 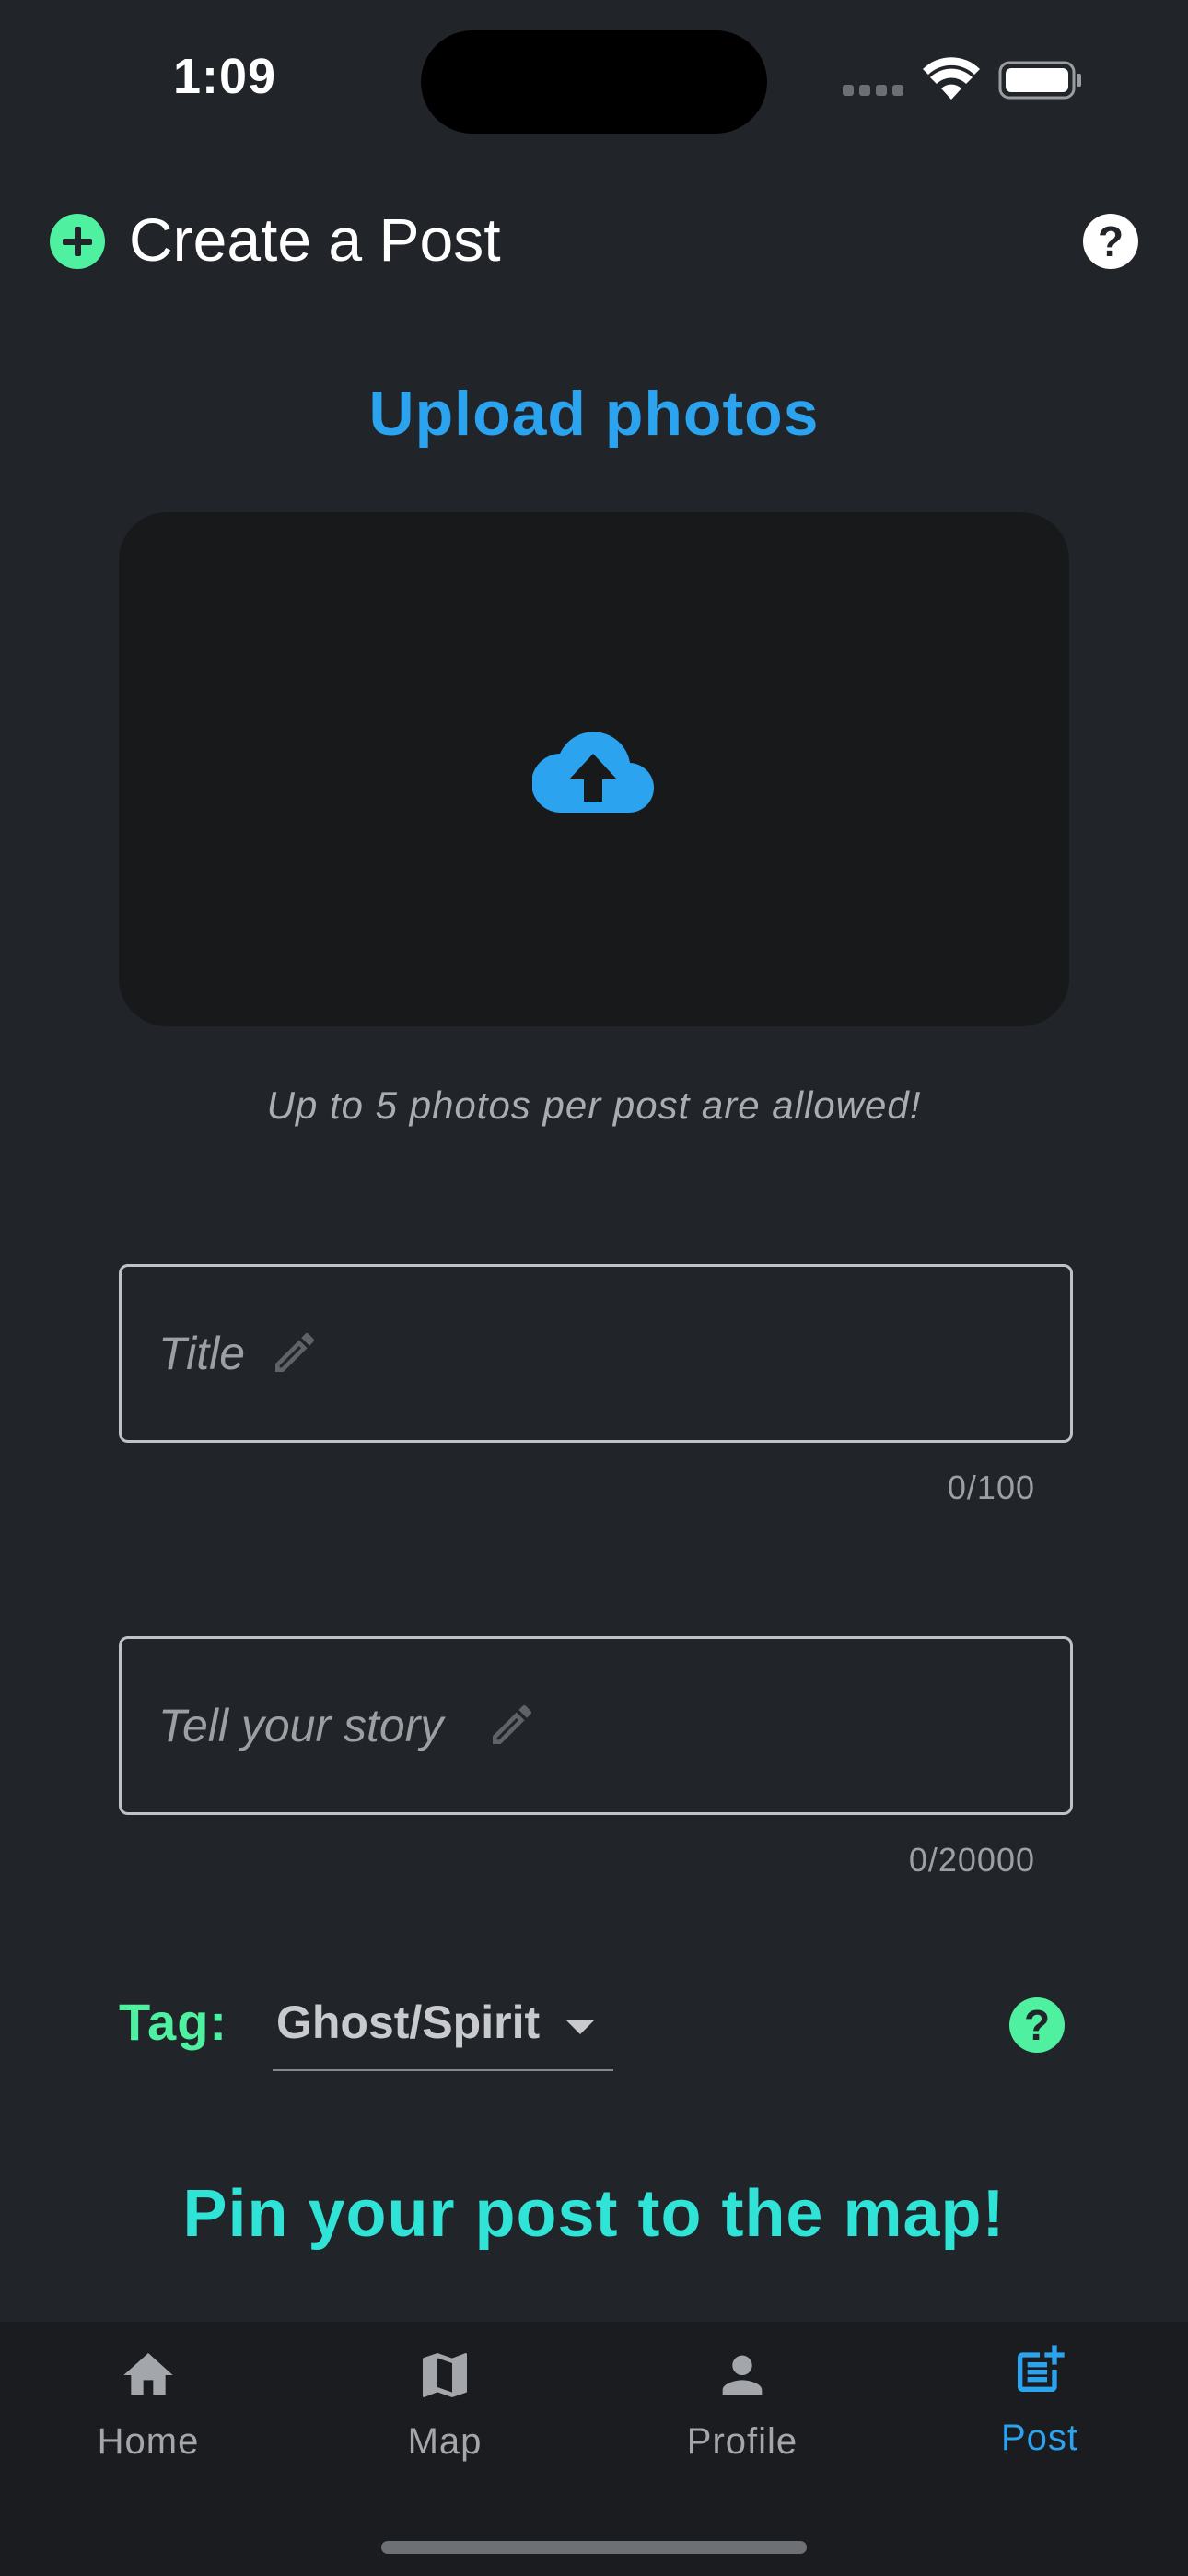 I want to click on tag-selected-value: Ghost/Spirit, so click(x=408, y=2022).